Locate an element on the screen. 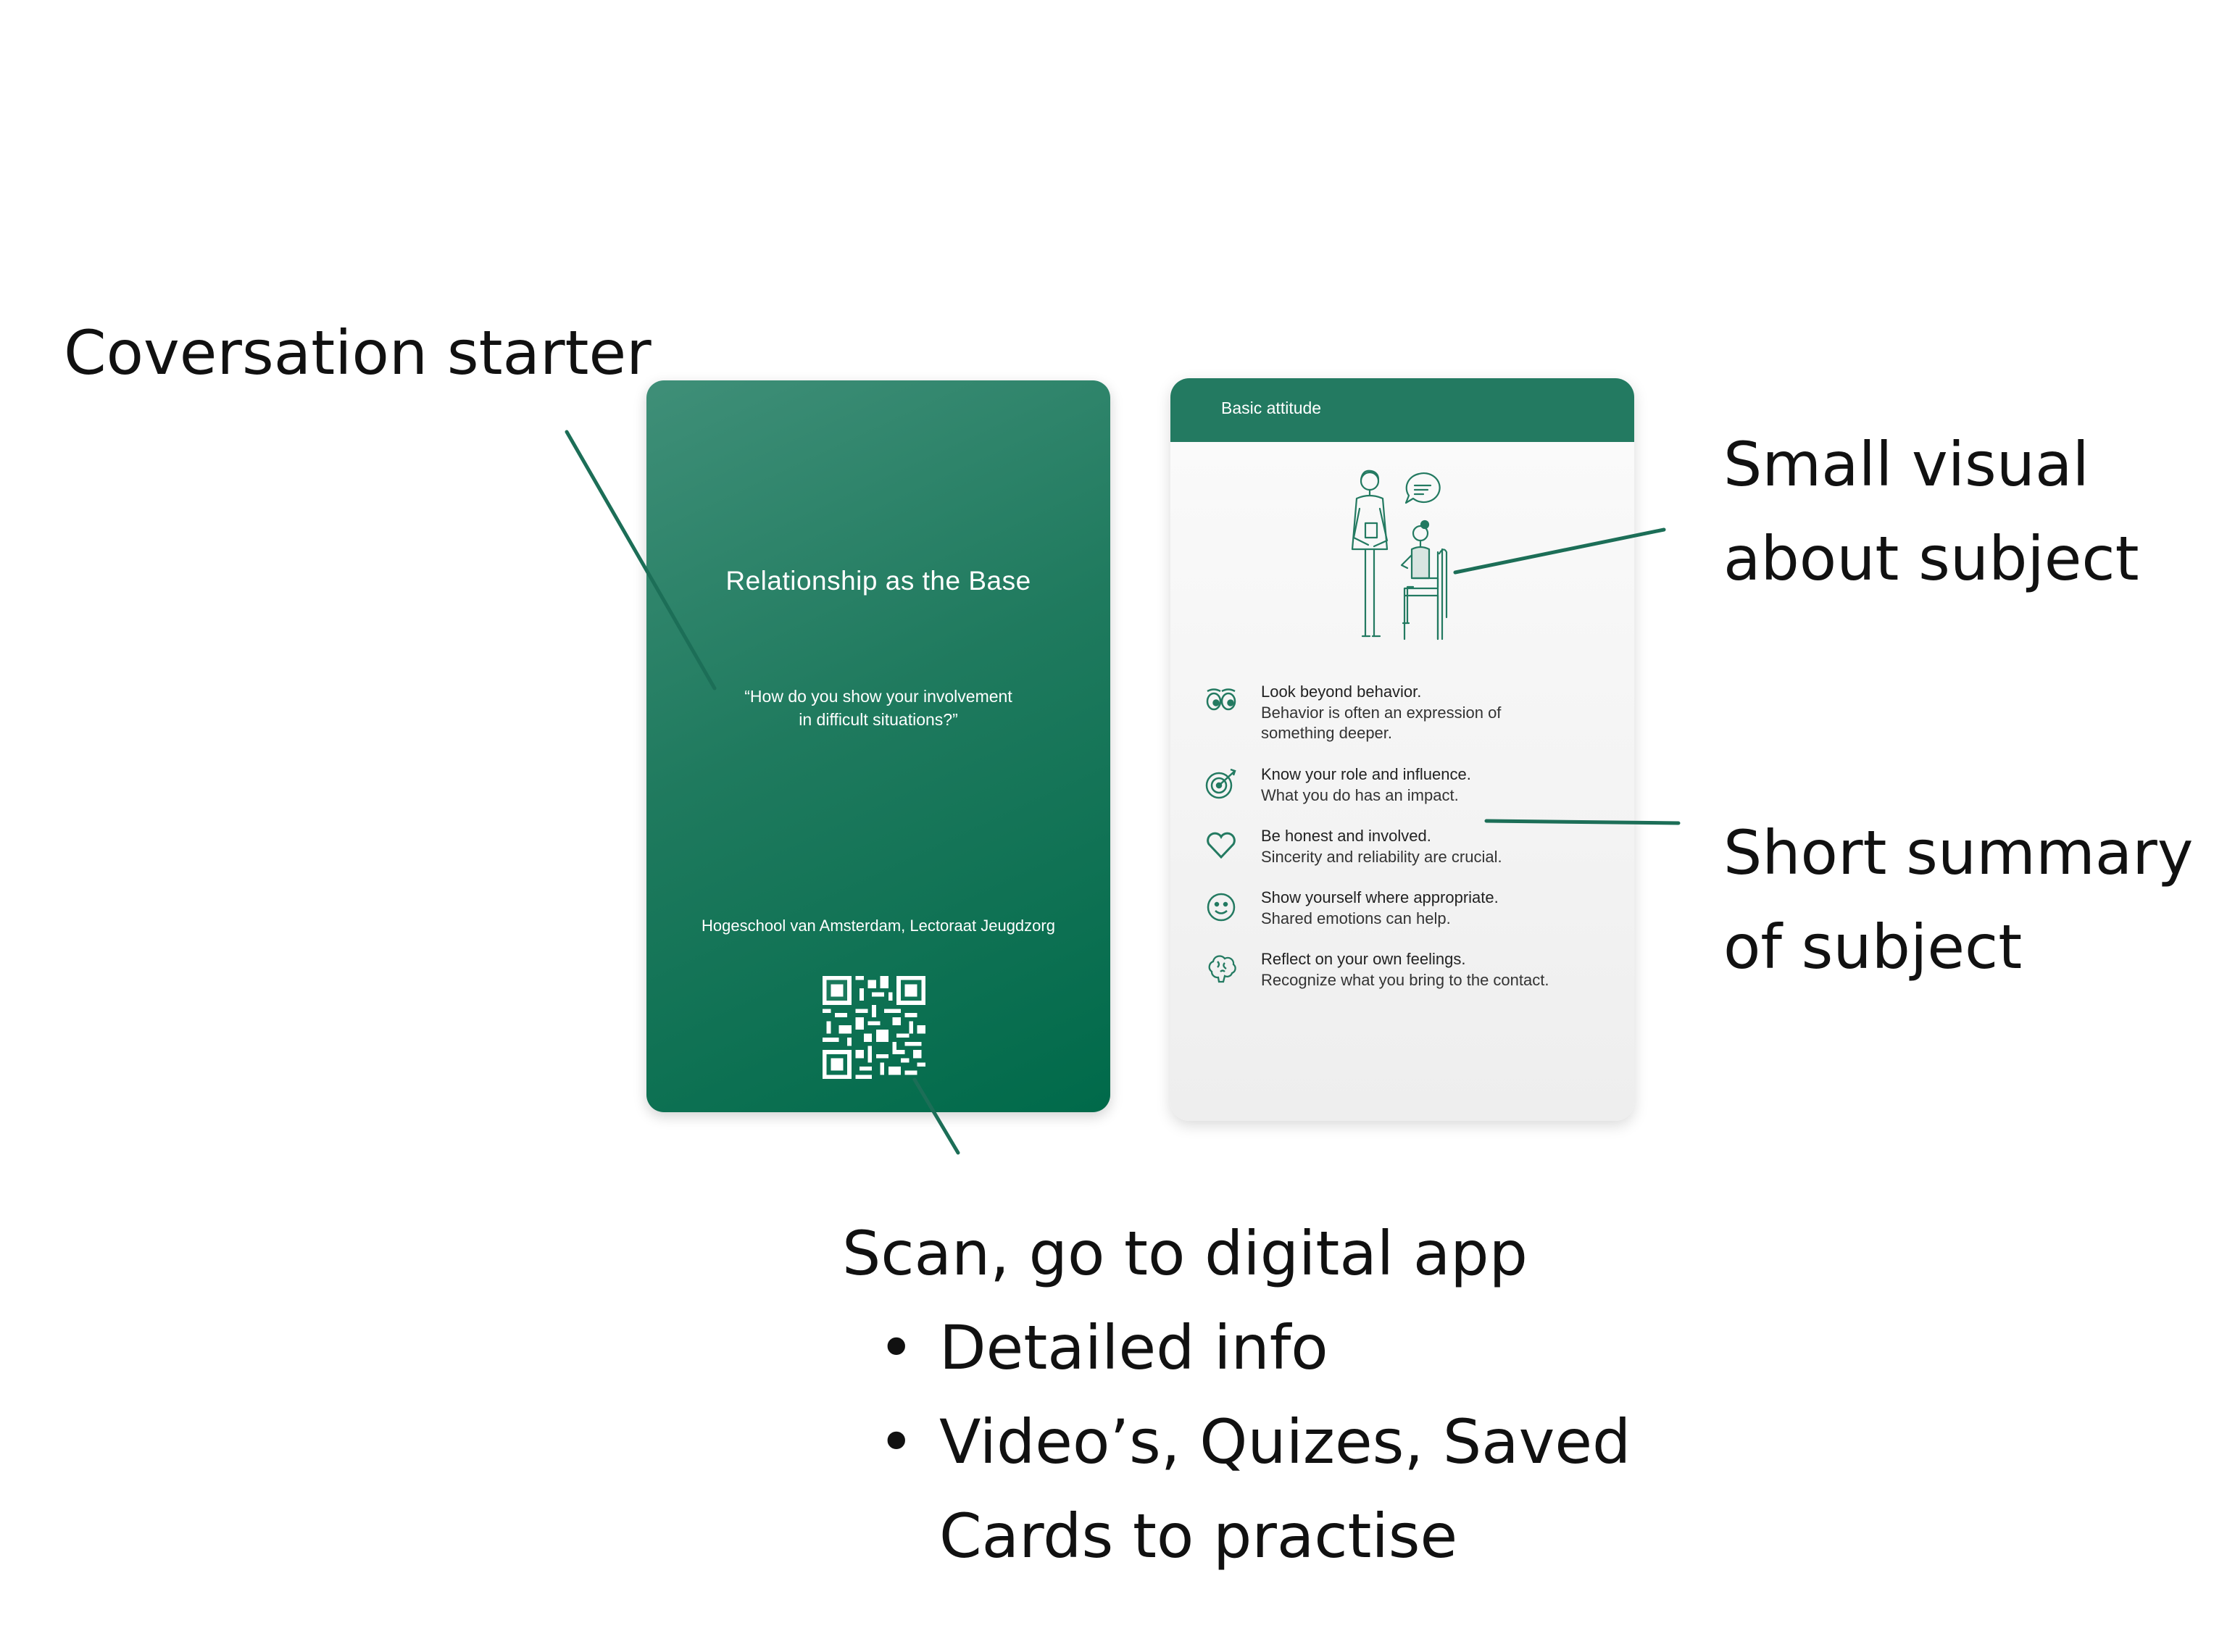 Image resolution: width=2235 pixels, height=1652 pixels. brain-icon is located at coordinates (1222, 969).